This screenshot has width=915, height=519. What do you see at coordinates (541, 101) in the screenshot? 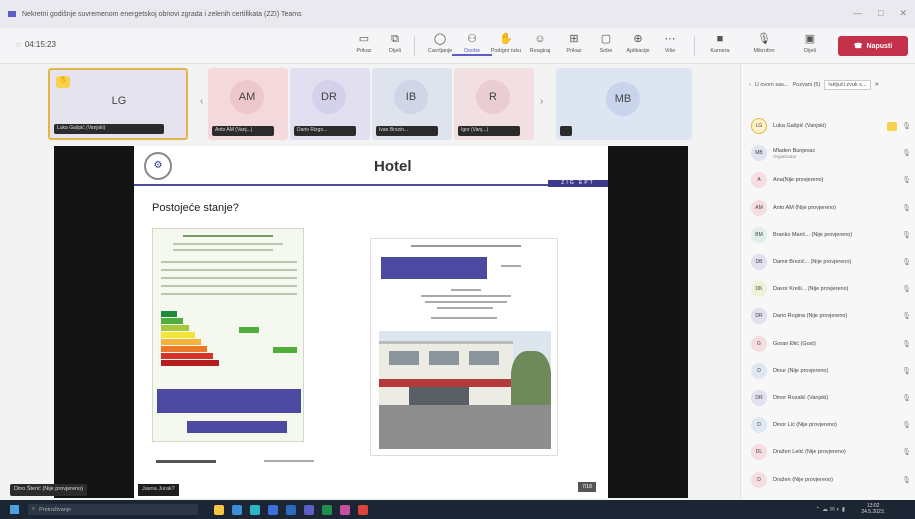
I see `chevron-right-icon: ›` at bounding box center [541, 101].